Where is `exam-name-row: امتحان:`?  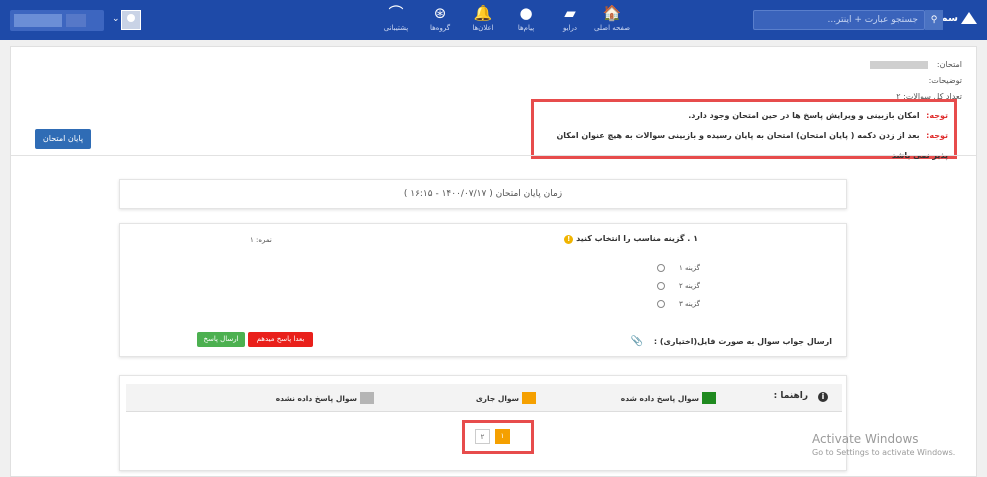
exam-name-row: امتحان: is located at coordinates (916, 65).